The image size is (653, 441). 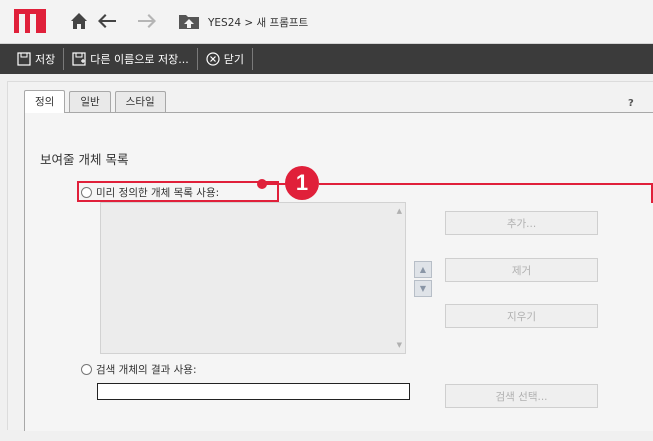 I want to click on top-nav-bar: YES24 > 새 프롬프트, so click(x=326, y=22).